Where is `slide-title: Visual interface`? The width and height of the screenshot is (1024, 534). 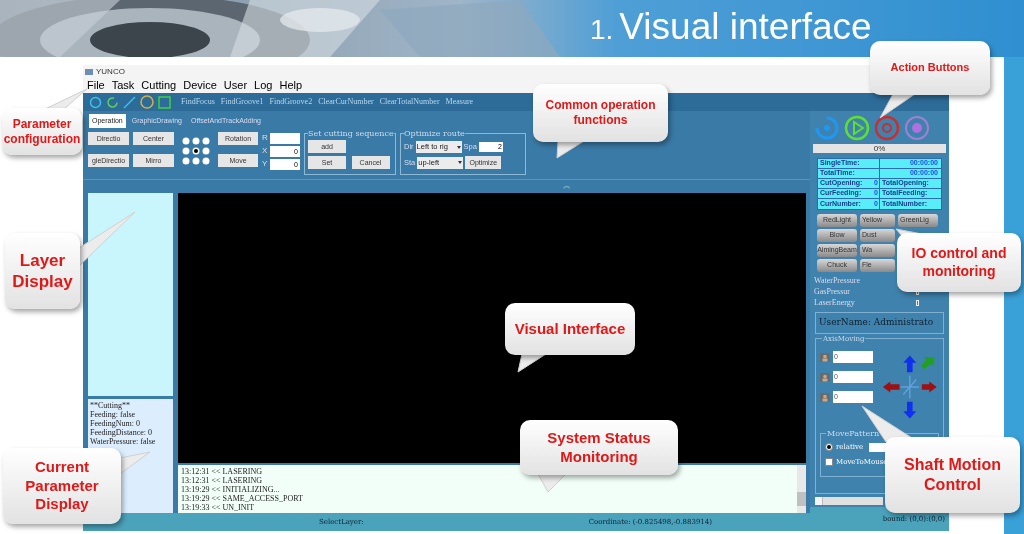
slide-title: Visual interface is located at coordinates (745, 27).